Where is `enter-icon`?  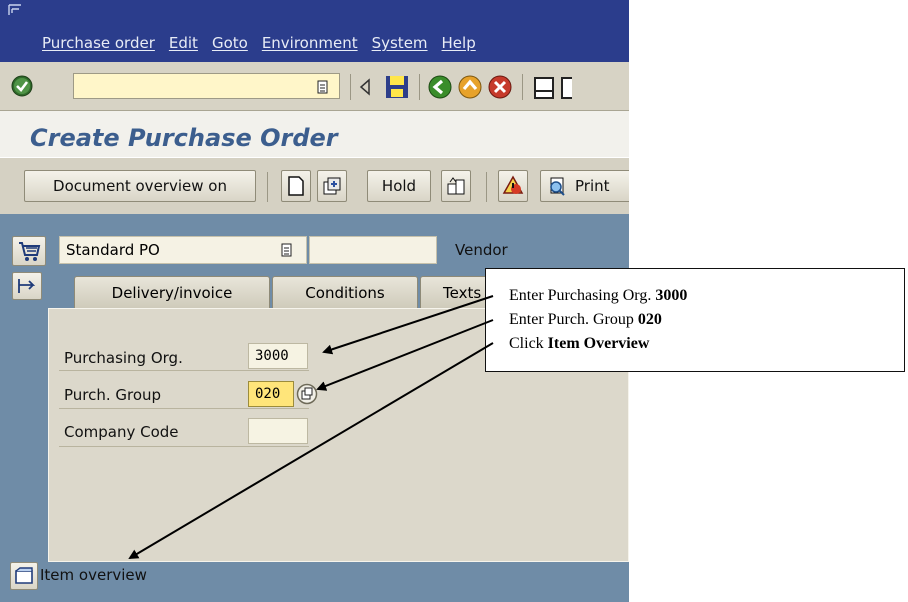 enter-icon is located at coordinates (22, 86).